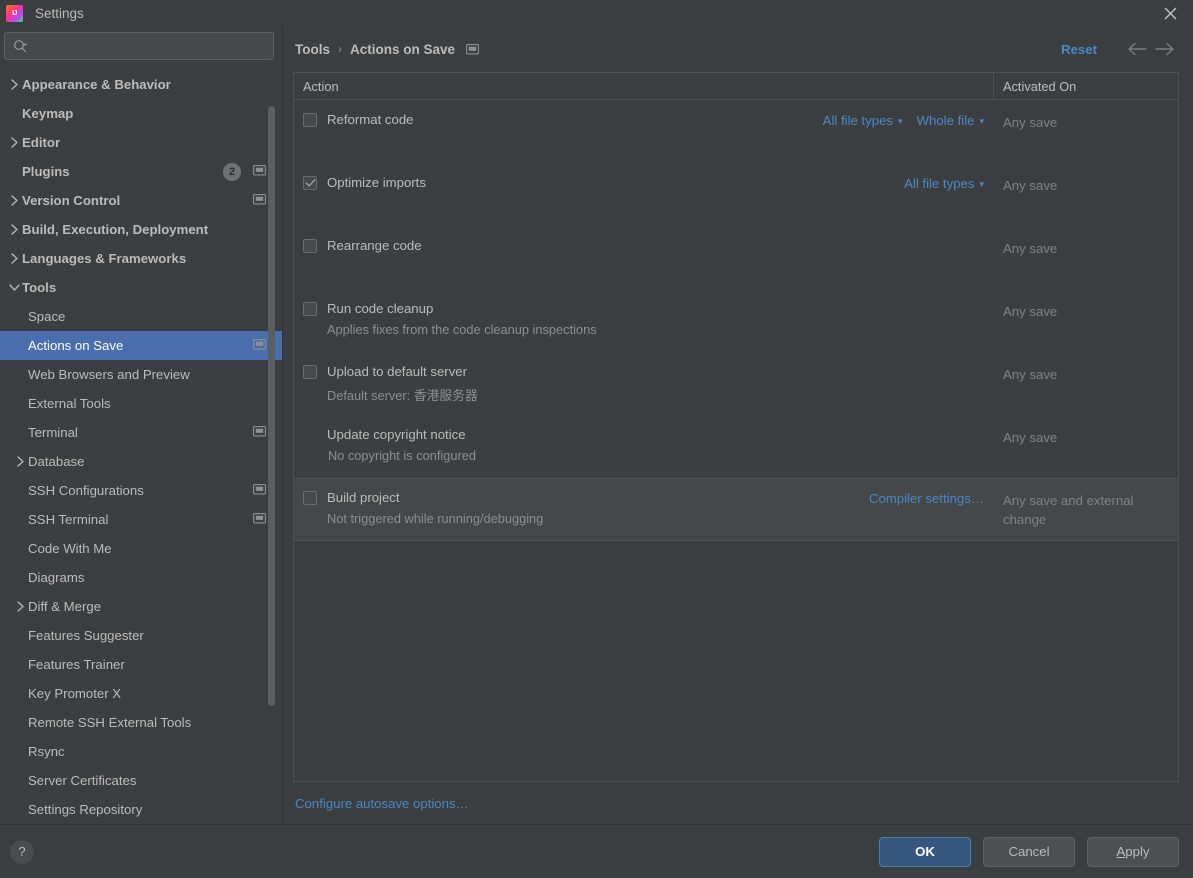 The width and height of the screenshot is (1193, 878). What do you see at coordinates (141, 403) in the screenshot?
I see `sidebar-item-external-tools: External Tools` at bounding box center [141, 403].